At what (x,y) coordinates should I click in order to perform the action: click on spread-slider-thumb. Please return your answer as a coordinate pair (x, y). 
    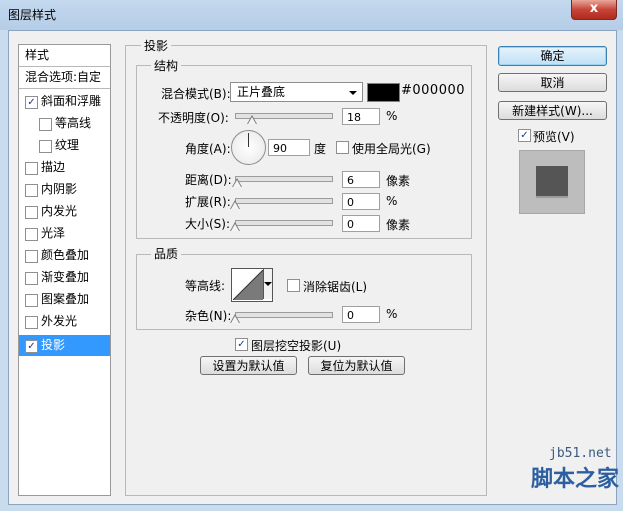
    Looking at the image, I should click on (235, 204).